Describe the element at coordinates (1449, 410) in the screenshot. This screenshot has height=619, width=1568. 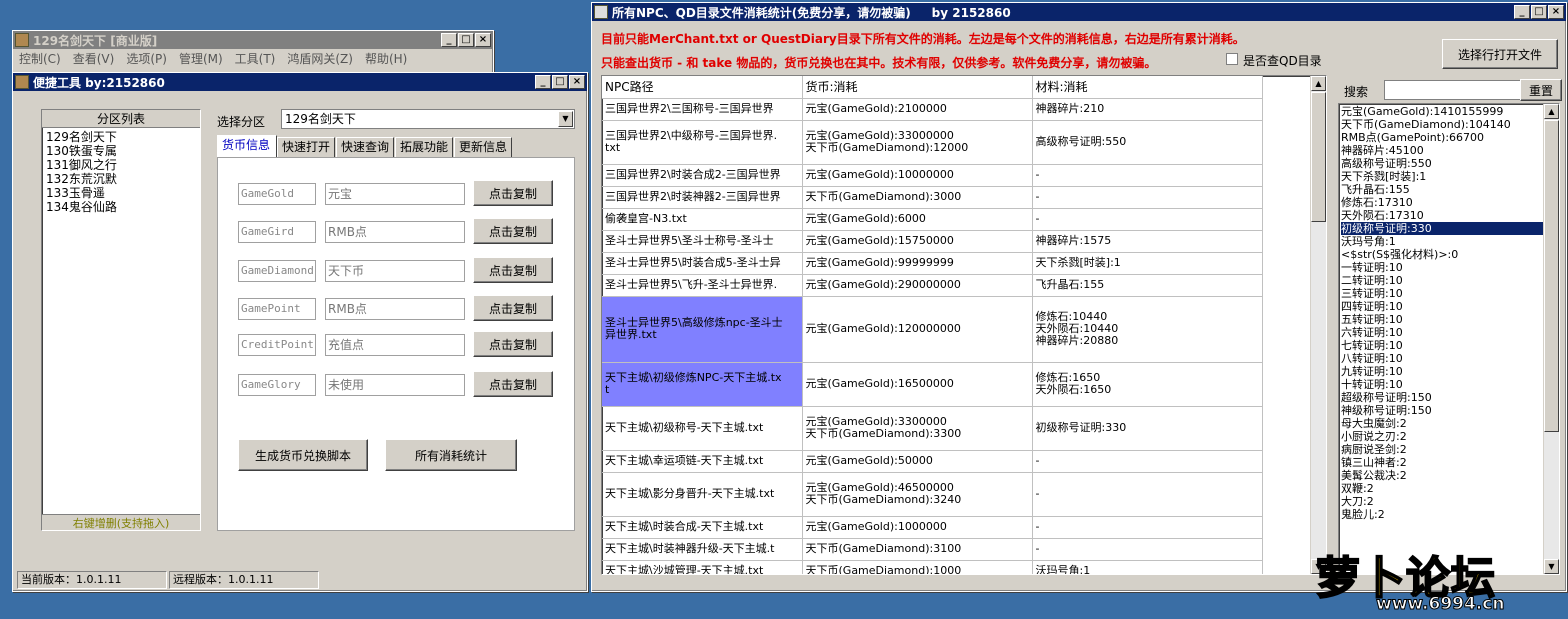
I see `total-item: 神级称号证明:150` at that location.